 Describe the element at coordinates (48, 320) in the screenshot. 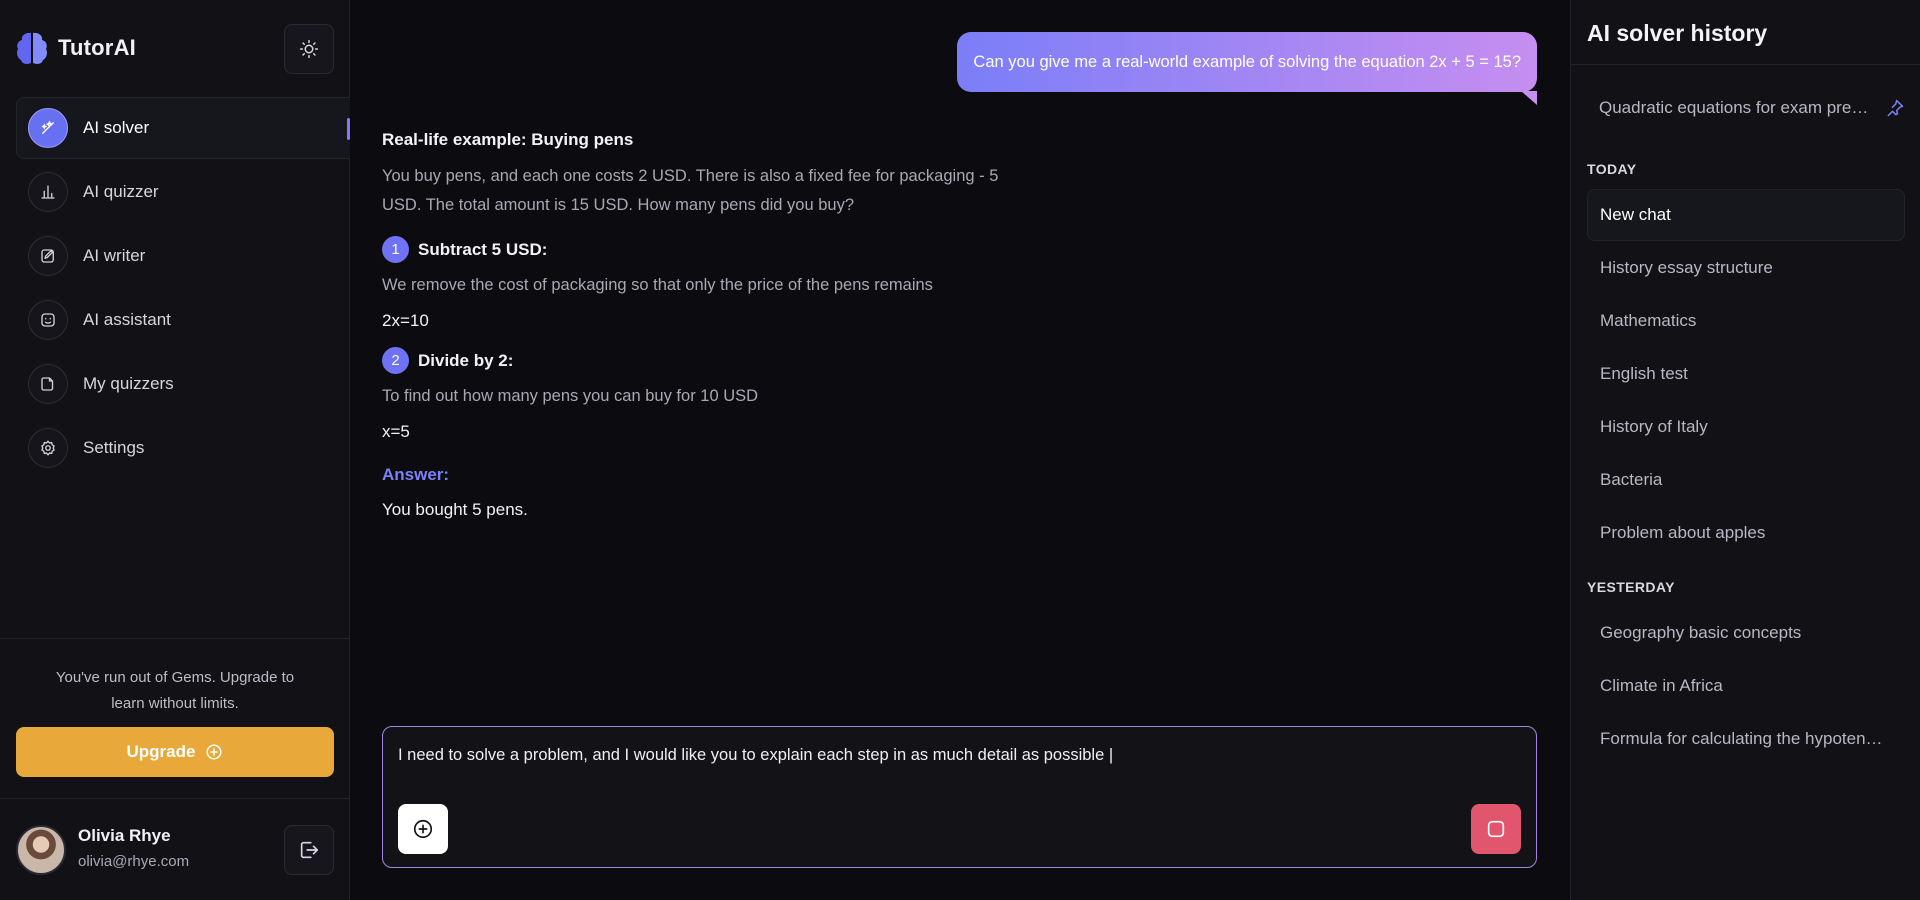

I see `smile-icon` at that location.